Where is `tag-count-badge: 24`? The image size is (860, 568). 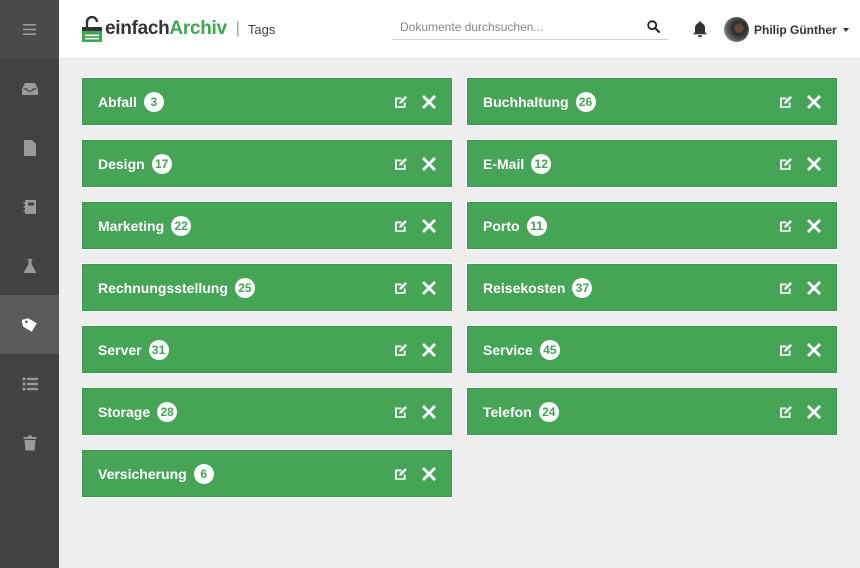 tag-count-badge: 24 is located at coordinates (548, 411).